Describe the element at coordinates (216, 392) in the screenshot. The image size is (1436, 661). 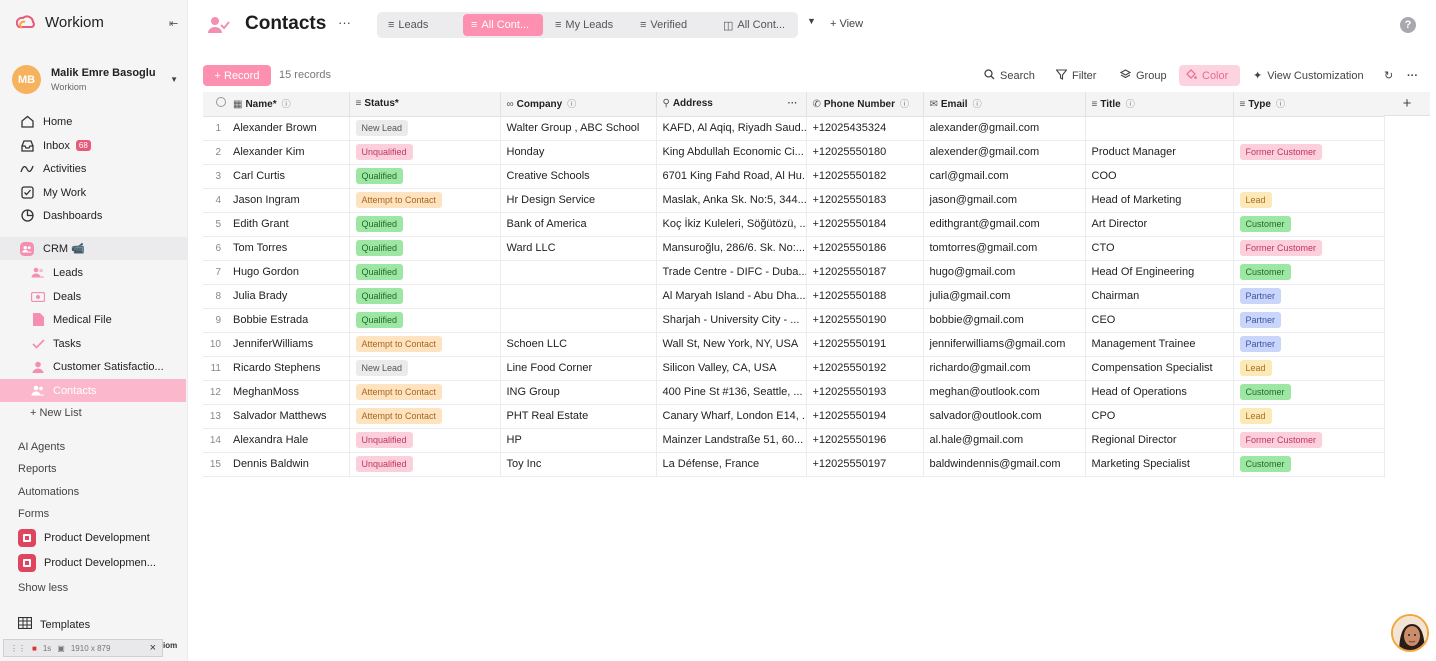
I see `row-number: 12` at that location.